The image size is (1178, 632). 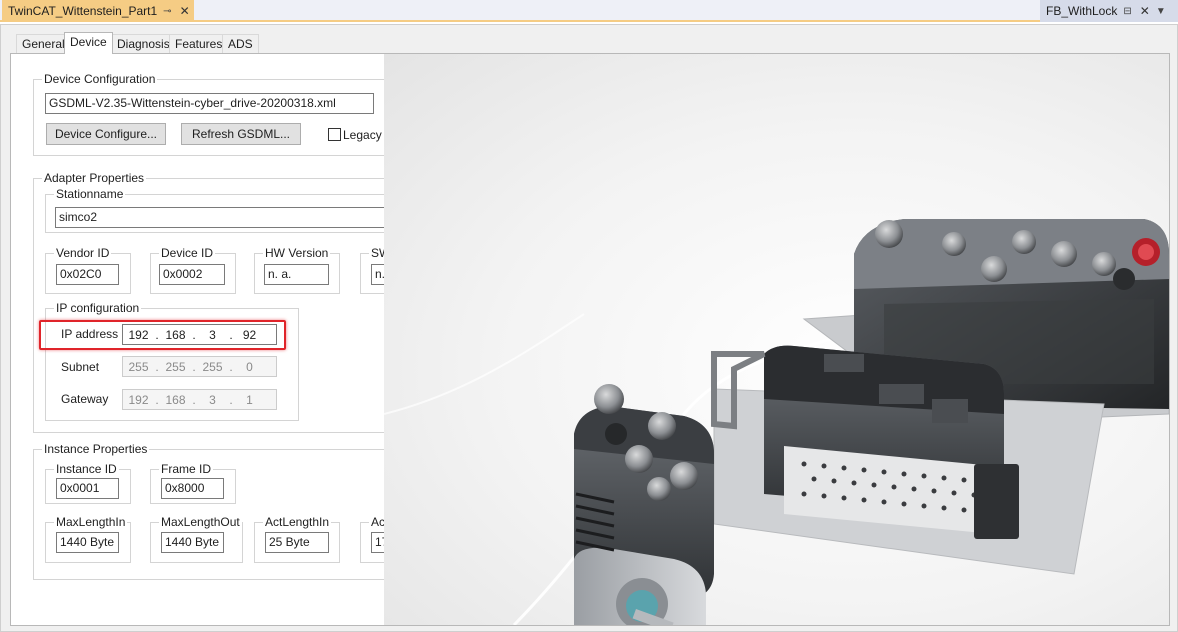 I want to click on max-length-in-field: 1440 Byte, so click(x=87, y=542).